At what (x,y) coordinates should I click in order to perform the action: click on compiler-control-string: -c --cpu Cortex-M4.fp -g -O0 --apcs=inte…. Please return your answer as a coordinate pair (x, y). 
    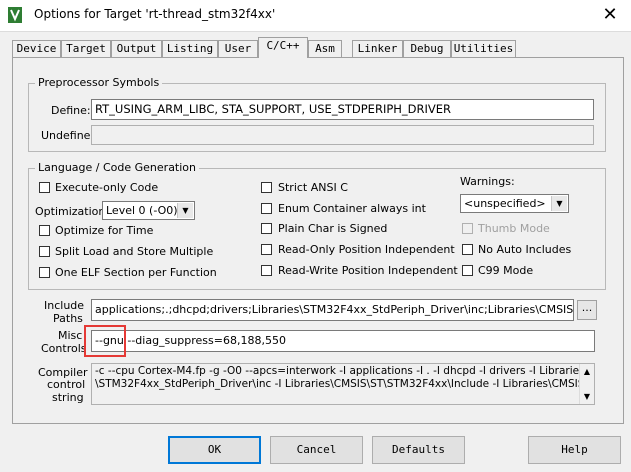
    Looking at the image, I should click on (343, 384).